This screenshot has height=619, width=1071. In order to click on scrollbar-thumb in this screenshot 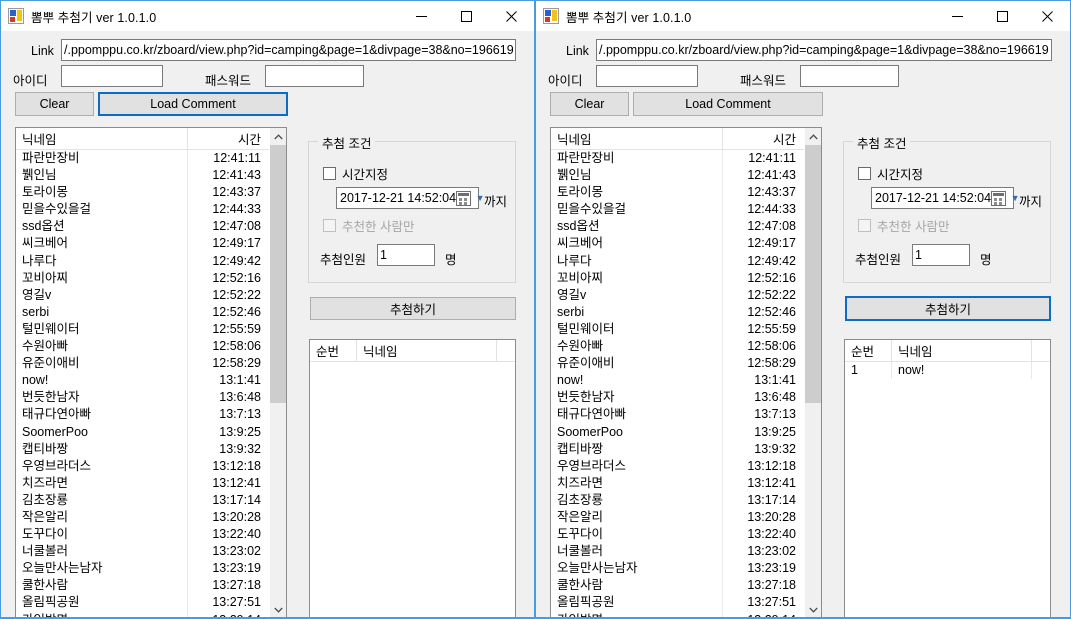, I will do `click(813, 274)`.